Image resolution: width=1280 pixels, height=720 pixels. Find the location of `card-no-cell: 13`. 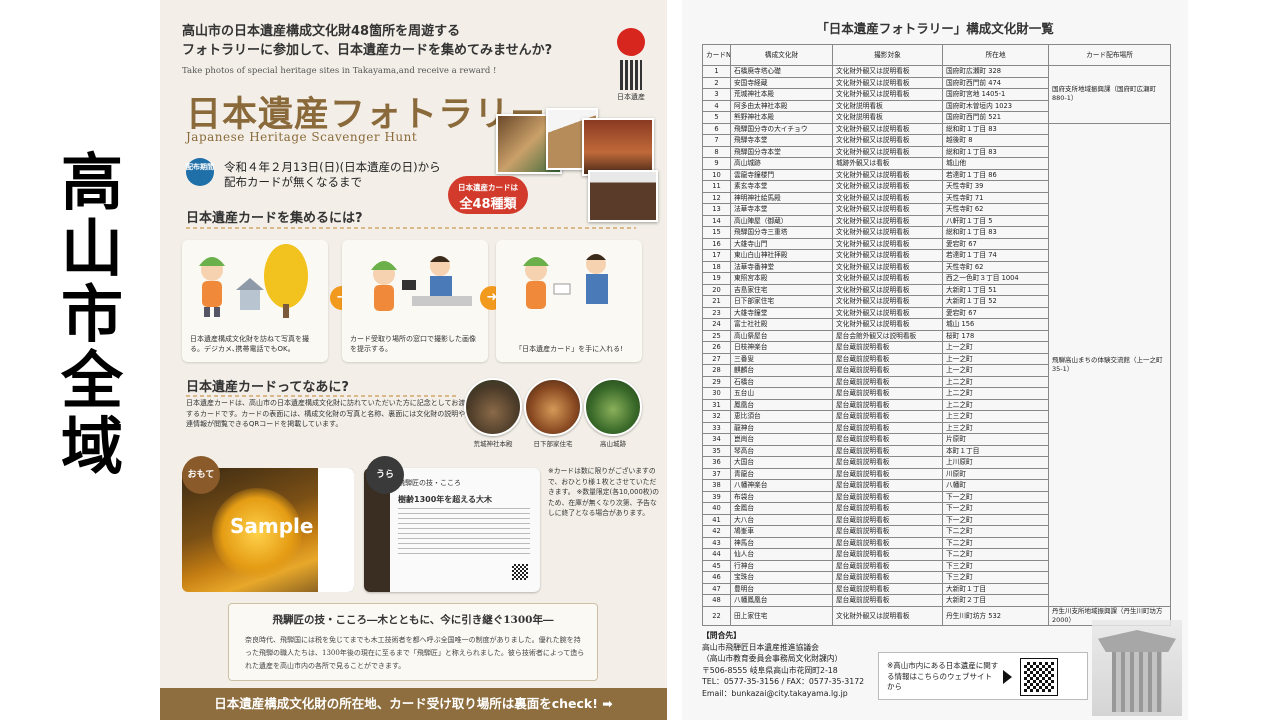

card-no-cell: 13 is located at coordinates (716, 209).